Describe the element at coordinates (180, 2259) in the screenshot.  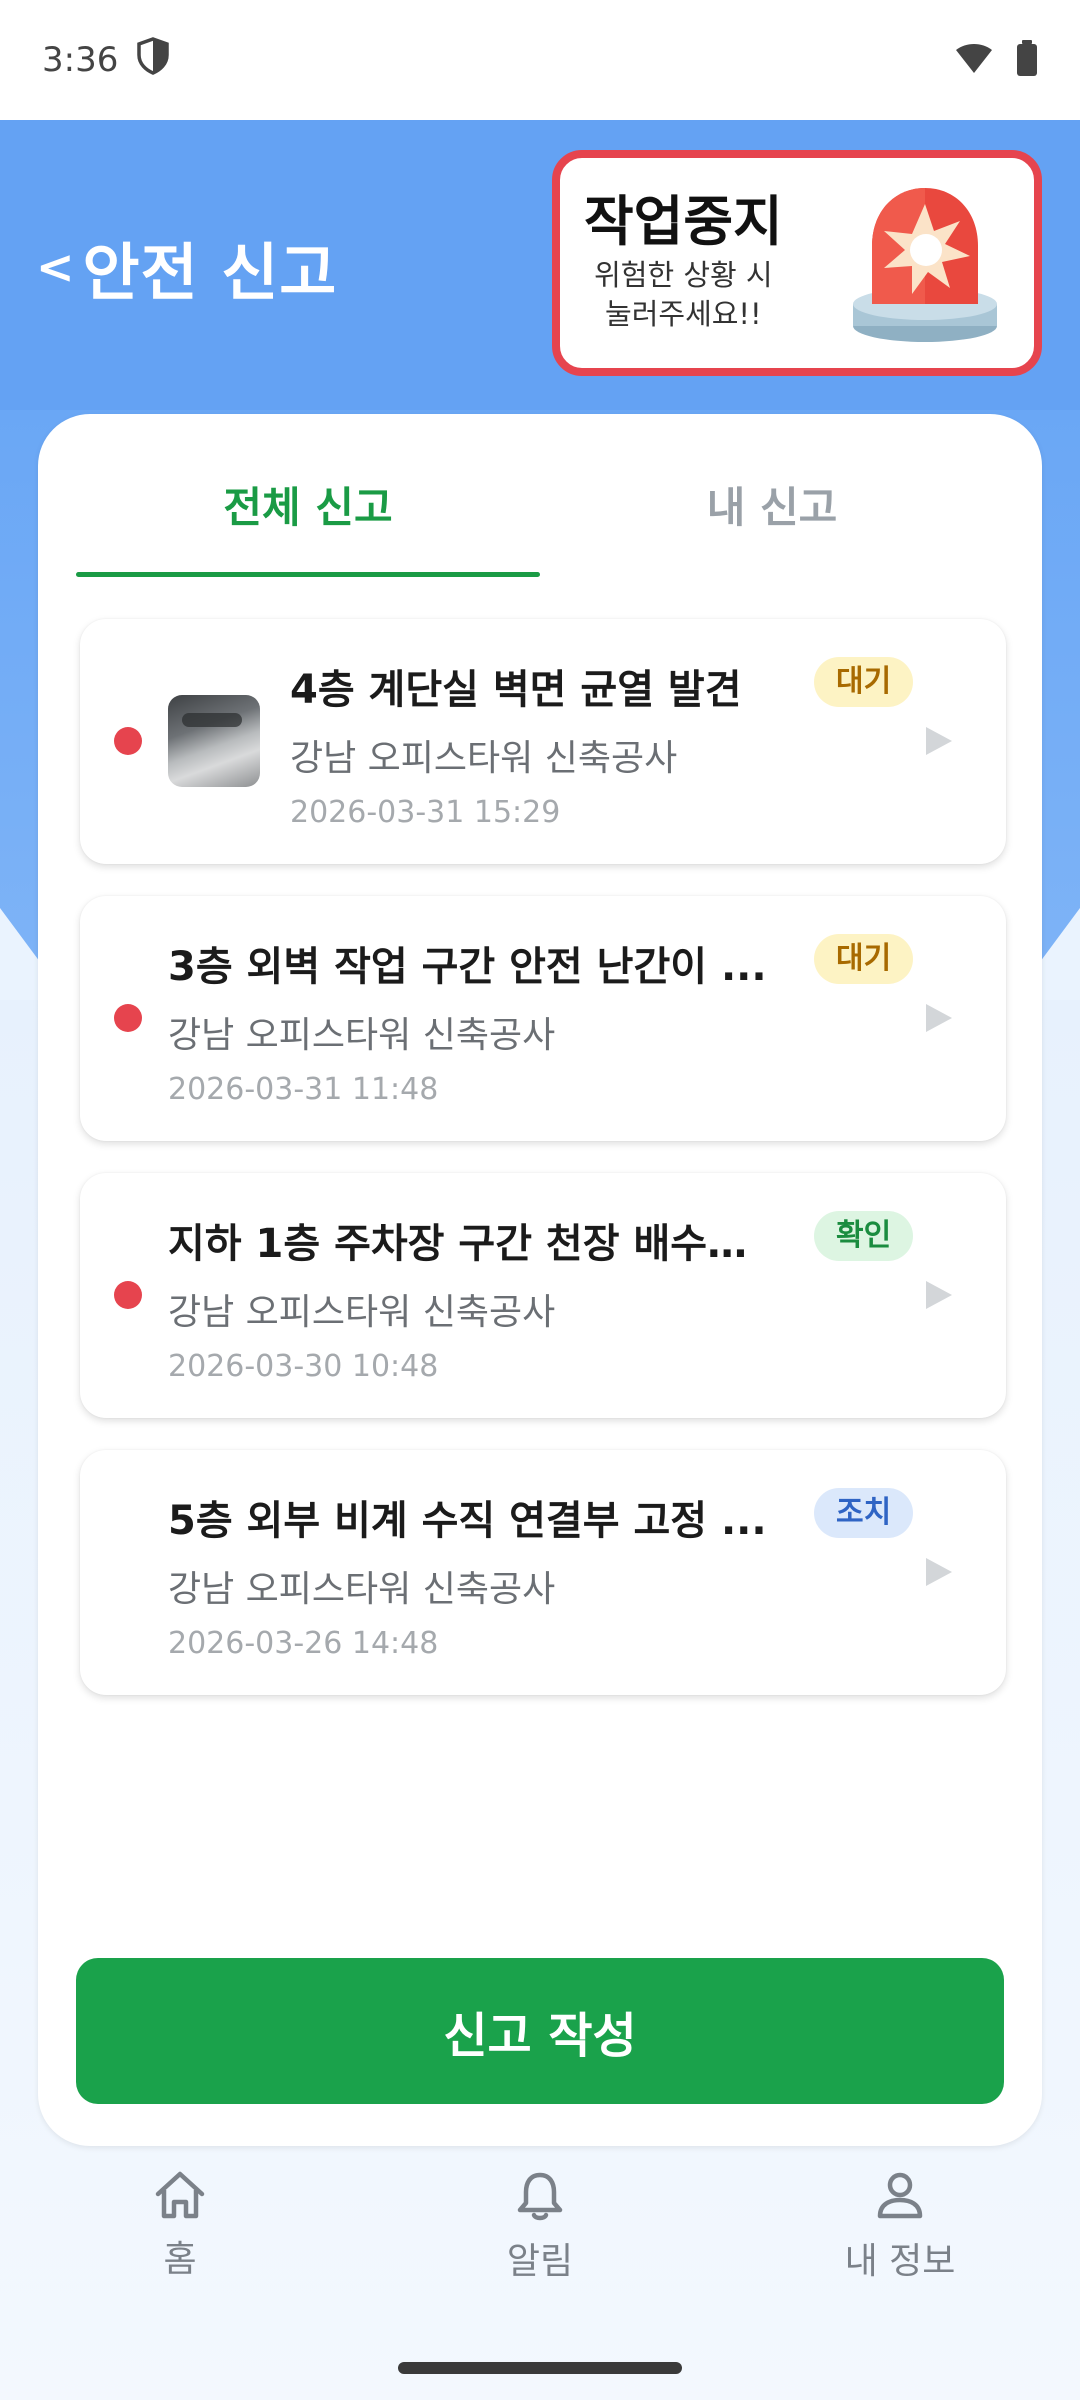
I see `nav-home-label: 홈` at that location.